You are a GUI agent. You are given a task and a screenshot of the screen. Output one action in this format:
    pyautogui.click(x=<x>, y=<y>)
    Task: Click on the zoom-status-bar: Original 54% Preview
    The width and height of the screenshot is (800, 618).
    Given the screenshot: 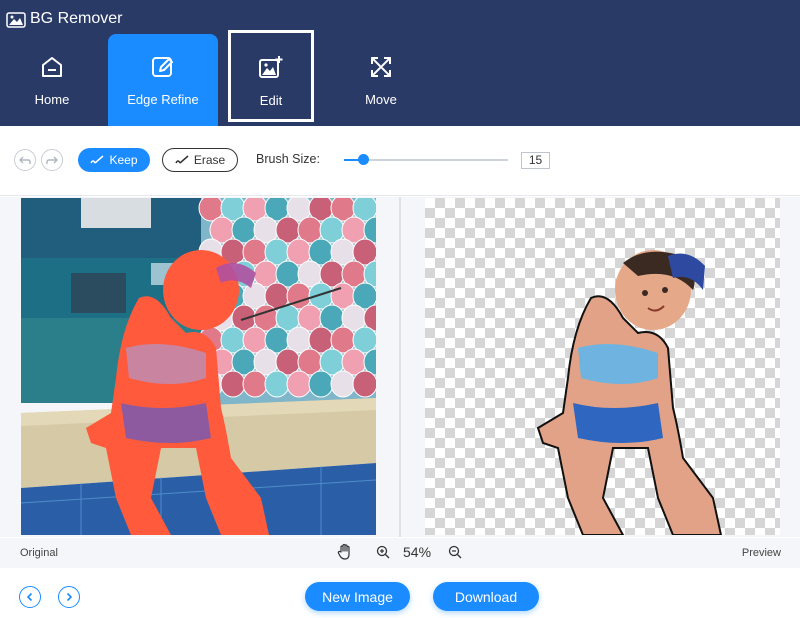 What is the action you would take?
    pyautogui.click(x=400, y=553)
    